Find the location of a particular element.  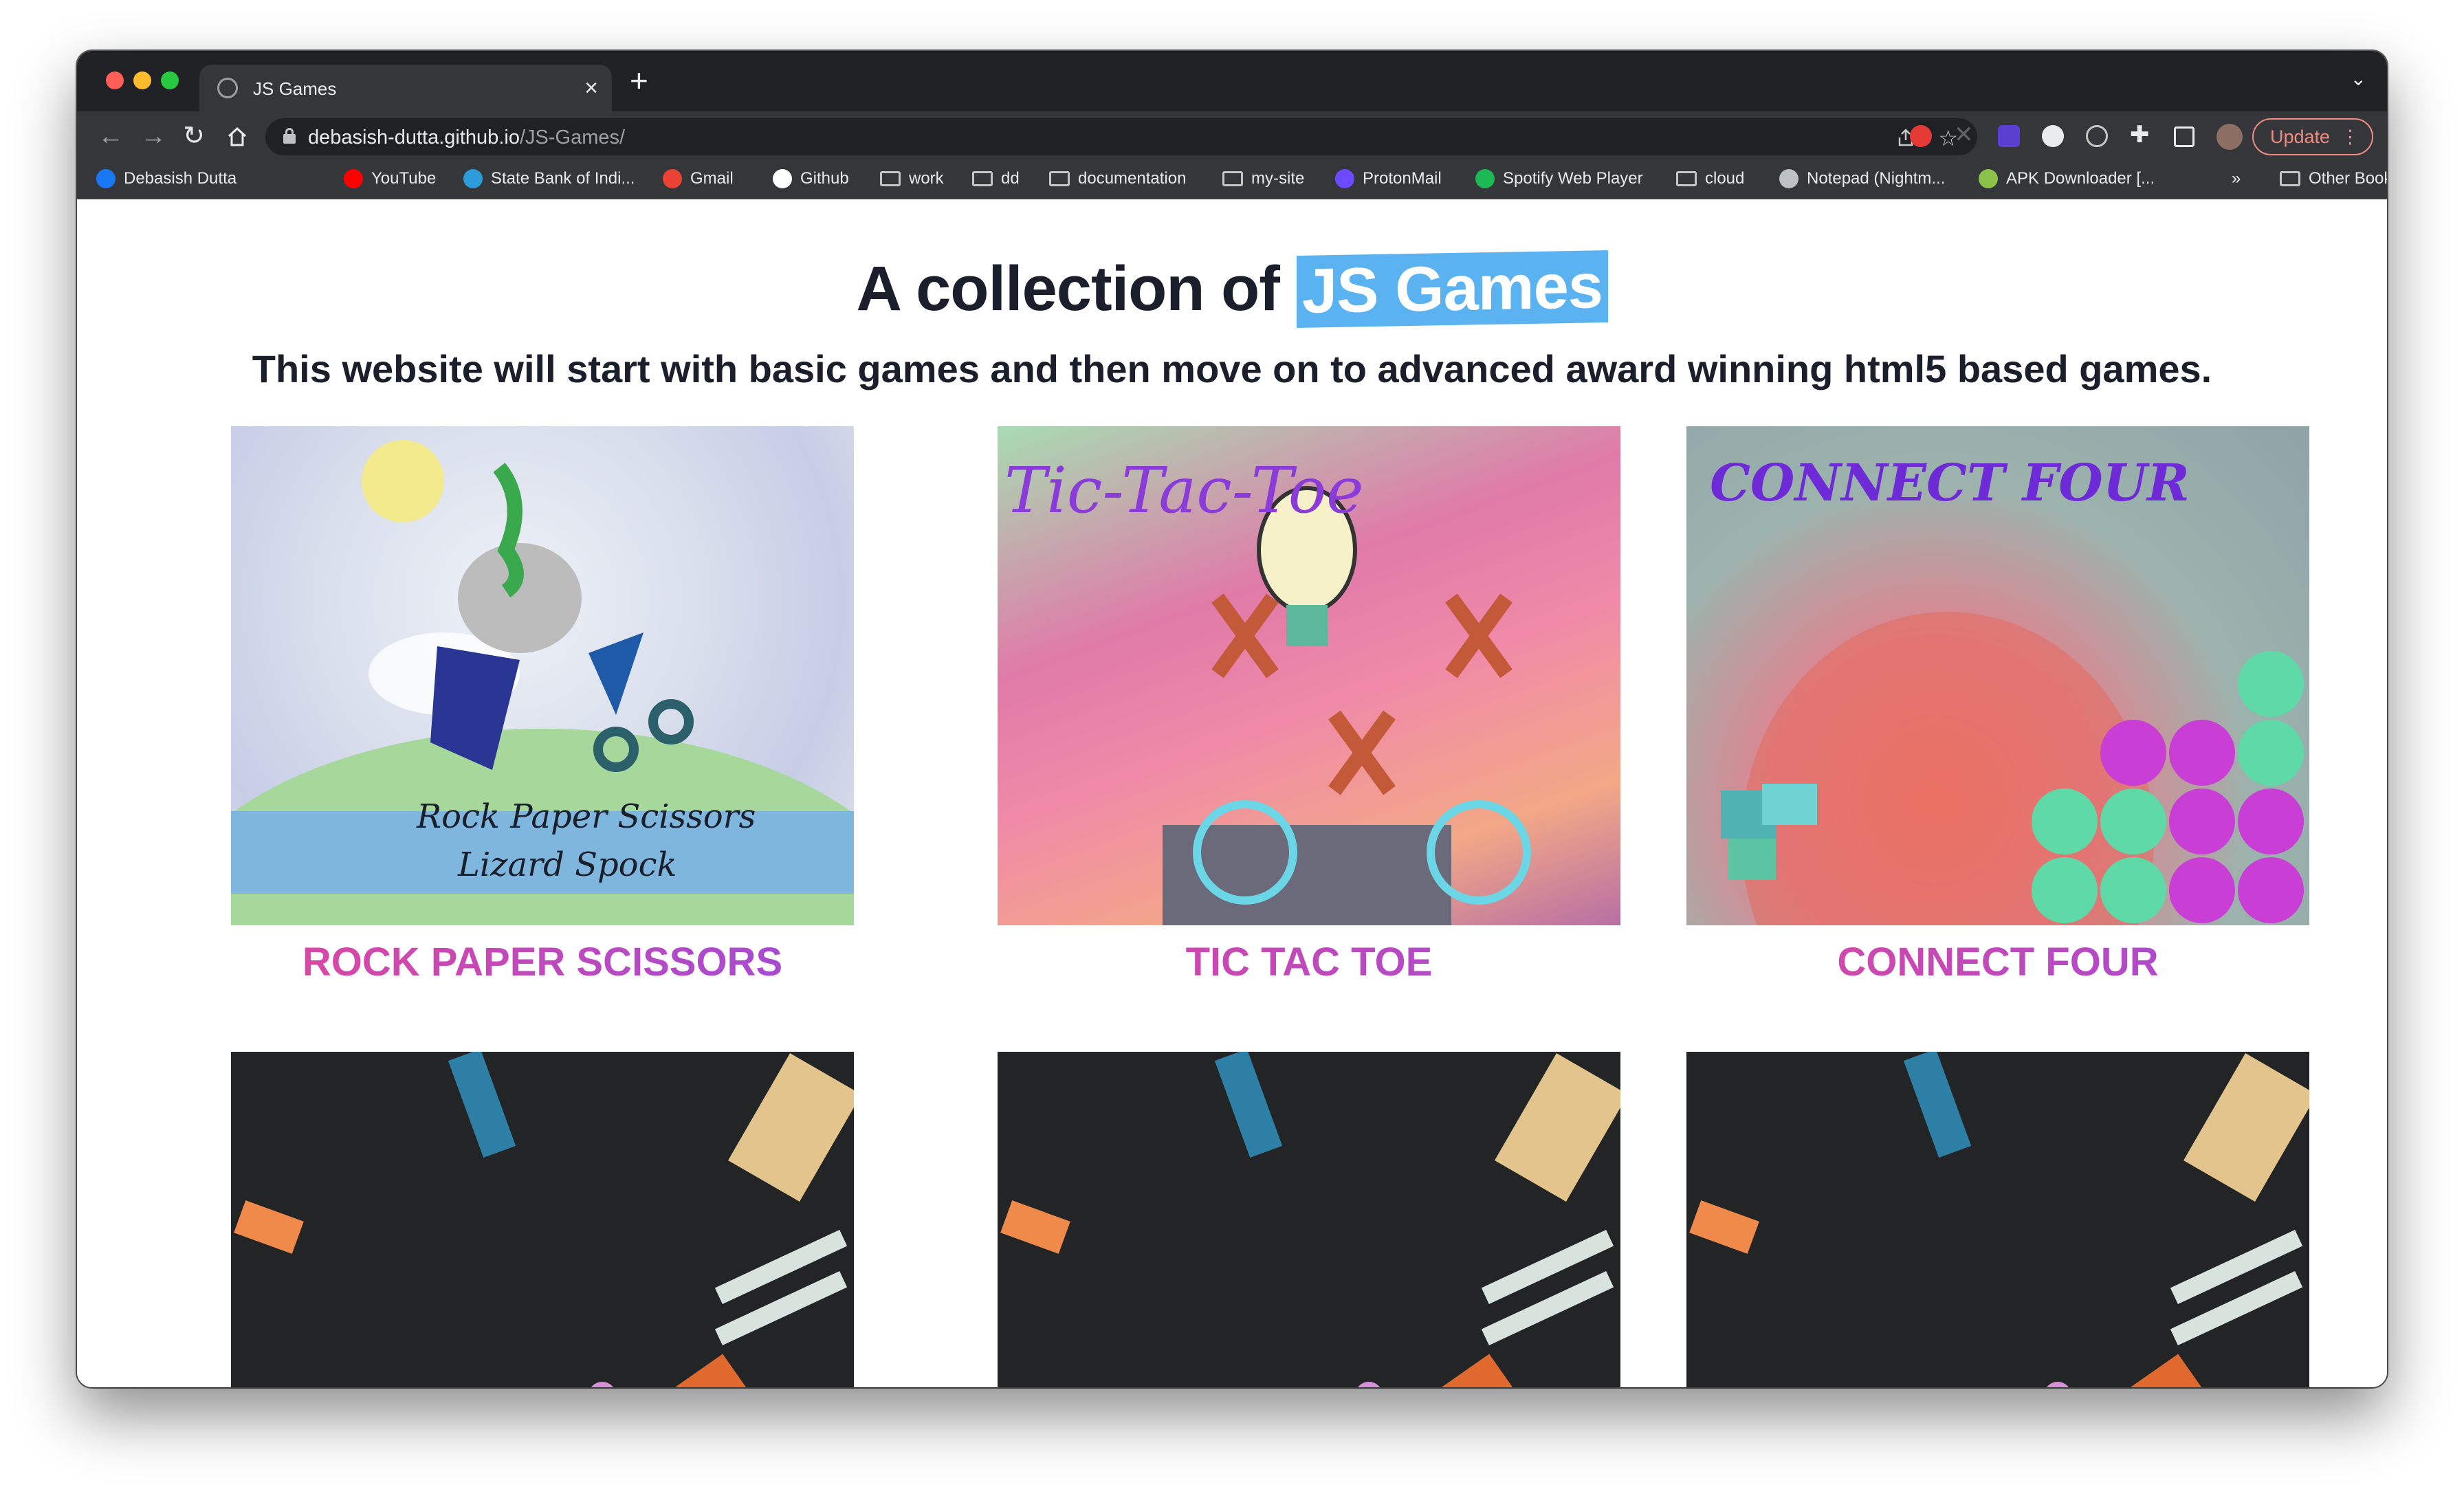

back-button: ← is located at coordinates (111, 136).